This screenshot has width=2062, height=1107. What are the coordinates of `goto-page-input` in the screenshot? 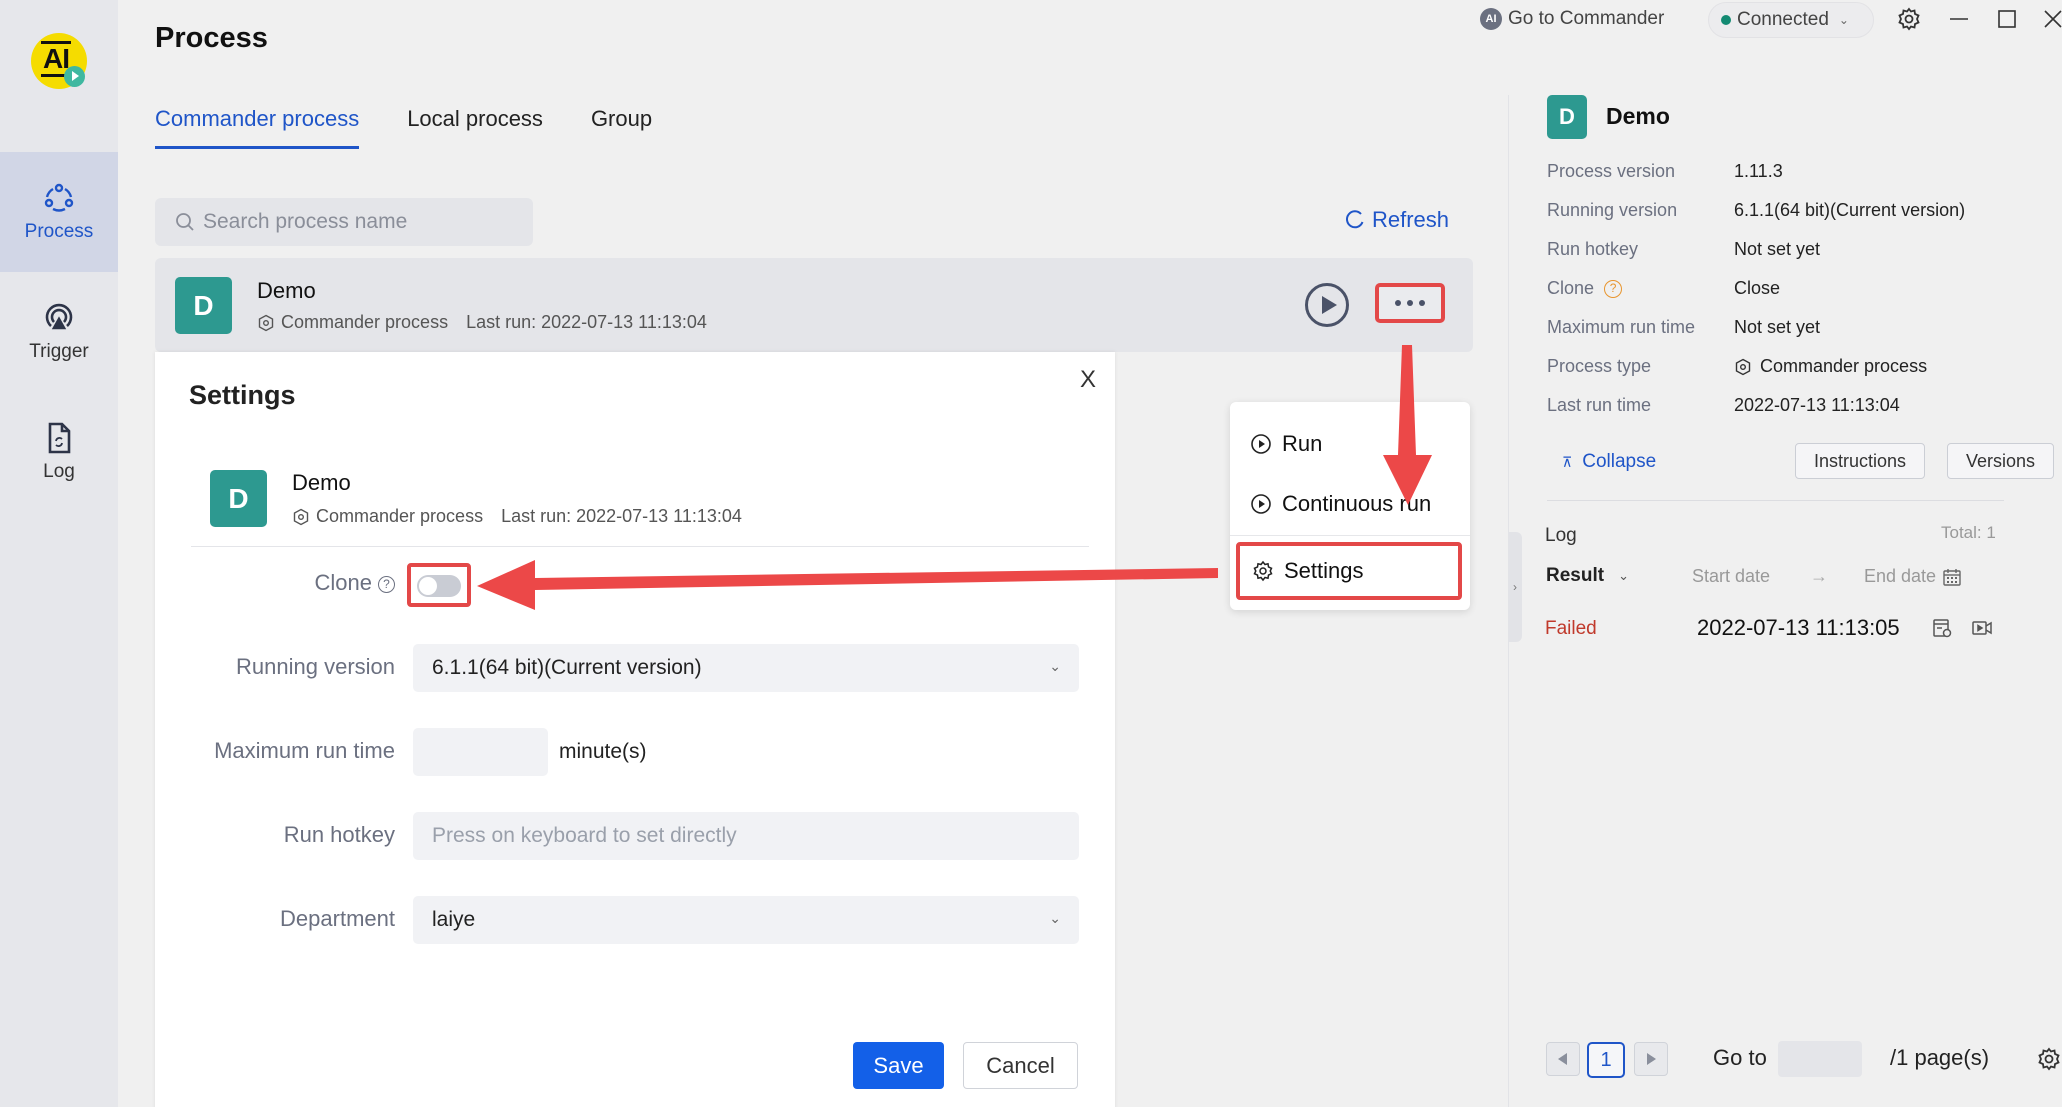 It's located at (1820, 1059).